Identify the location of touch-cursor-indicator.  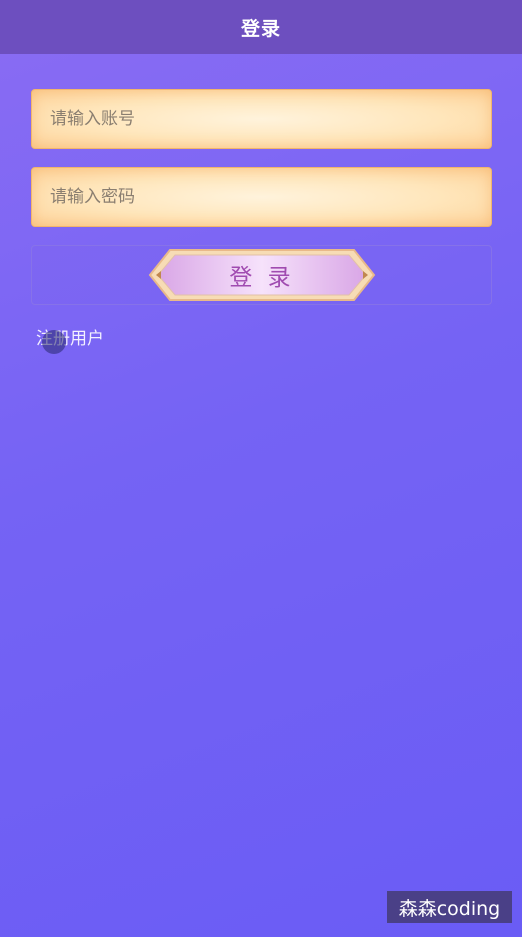
(54, 342).